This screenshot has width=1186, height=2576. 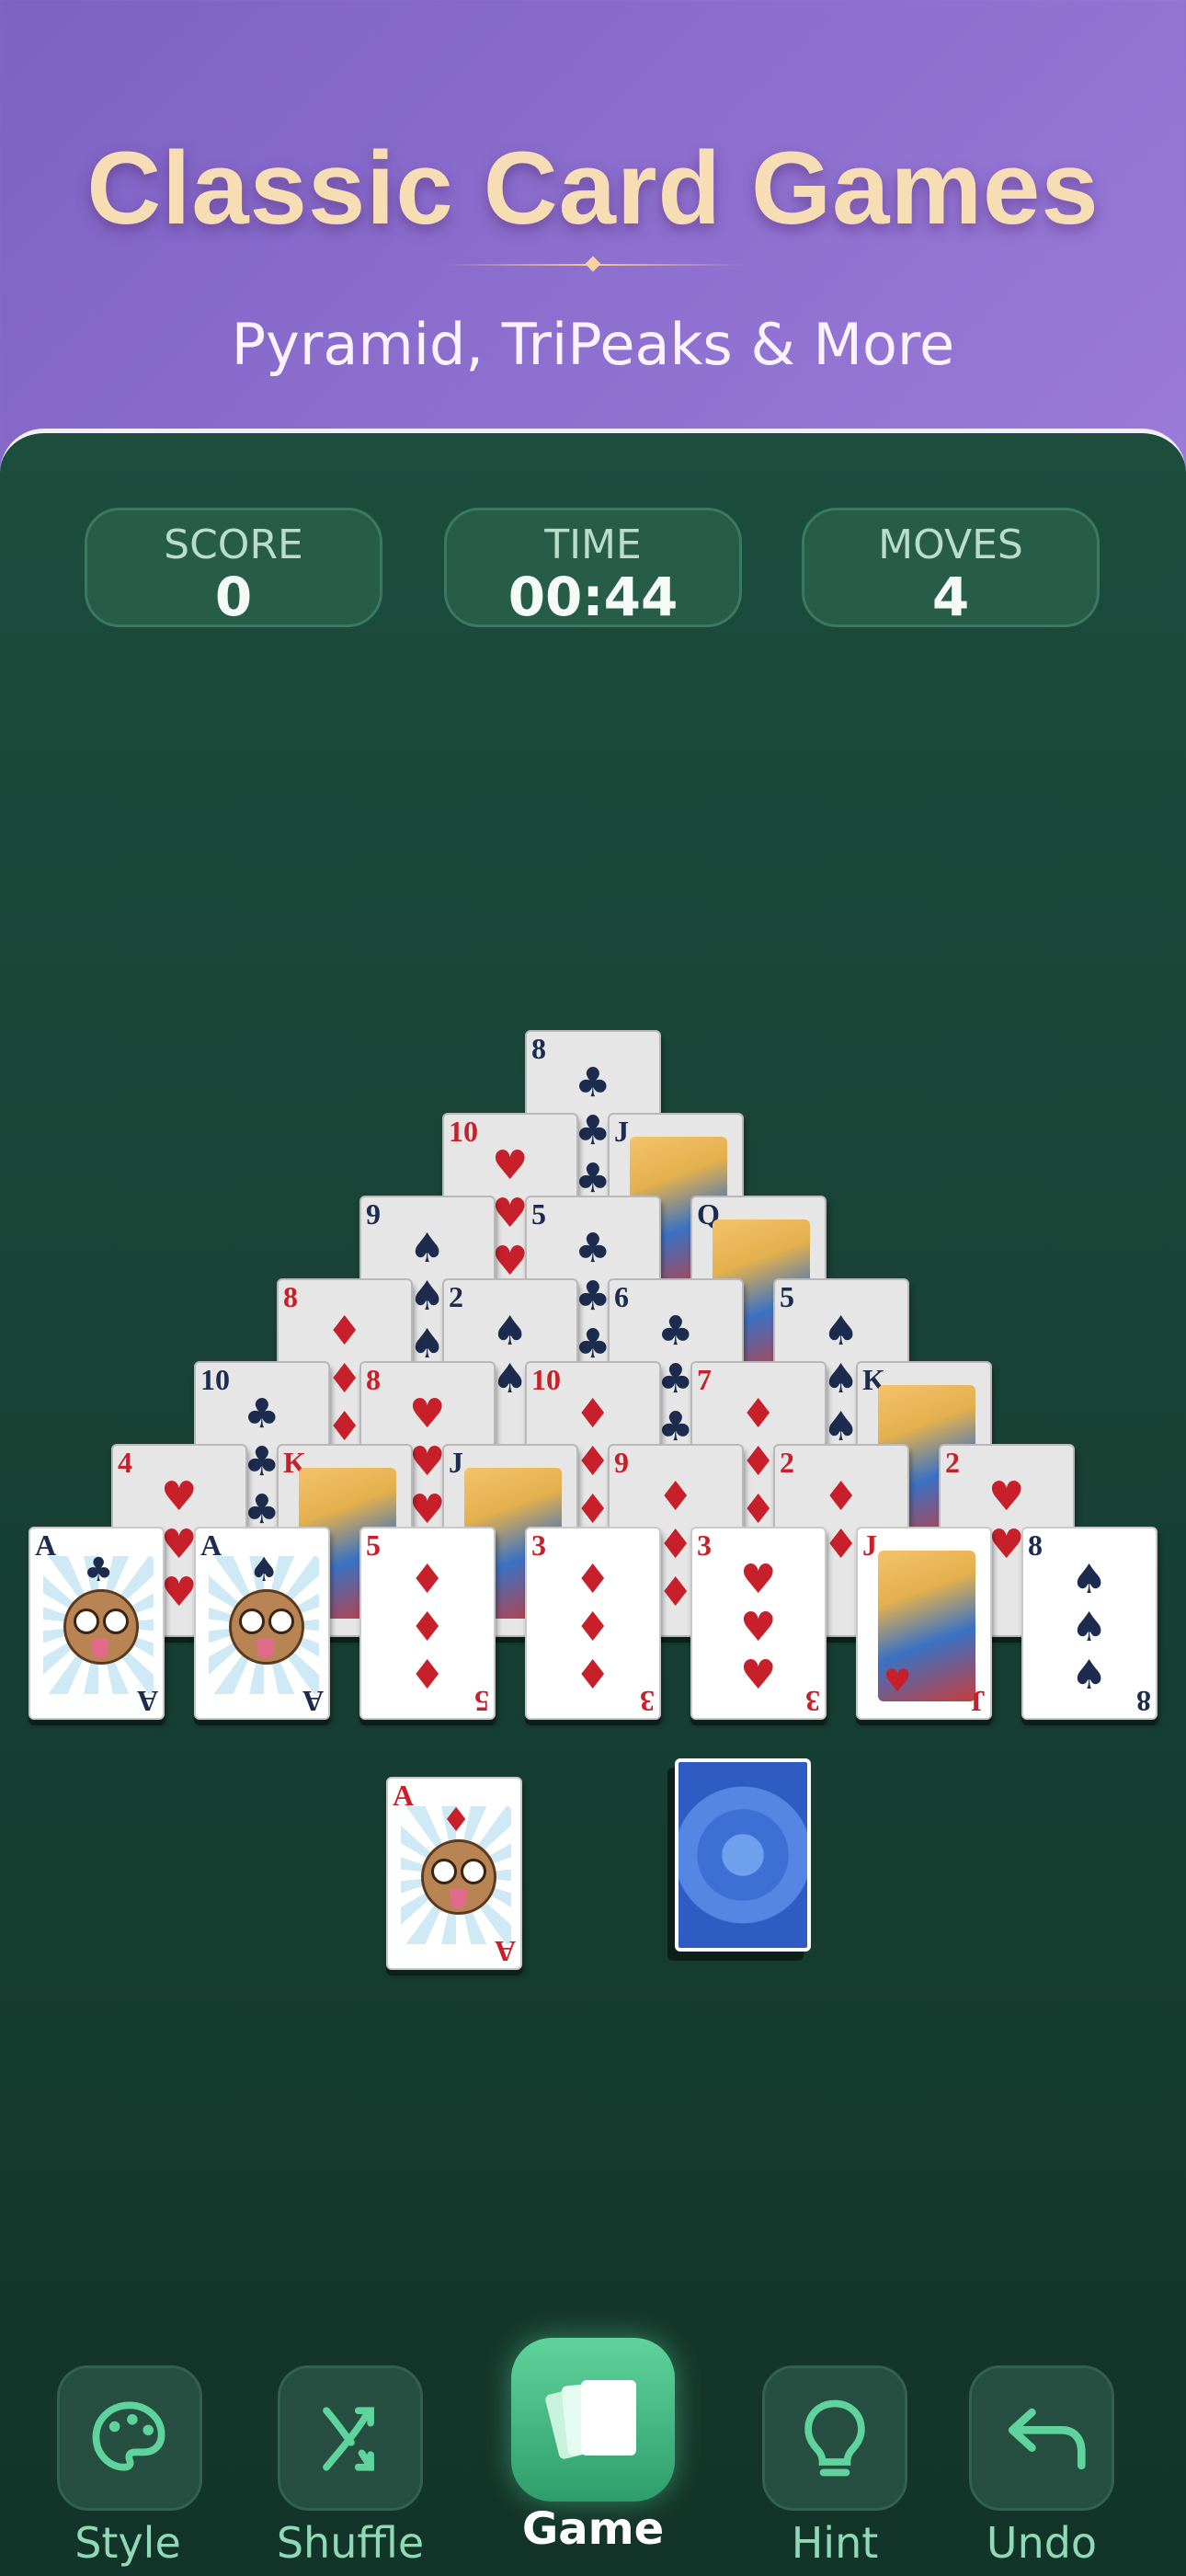 What do you see at coordinates (593, 344) in the screenshot?
I see `hero-subtitle: Pyramid, TriPeaks & More` at bounding box center [593, 344].